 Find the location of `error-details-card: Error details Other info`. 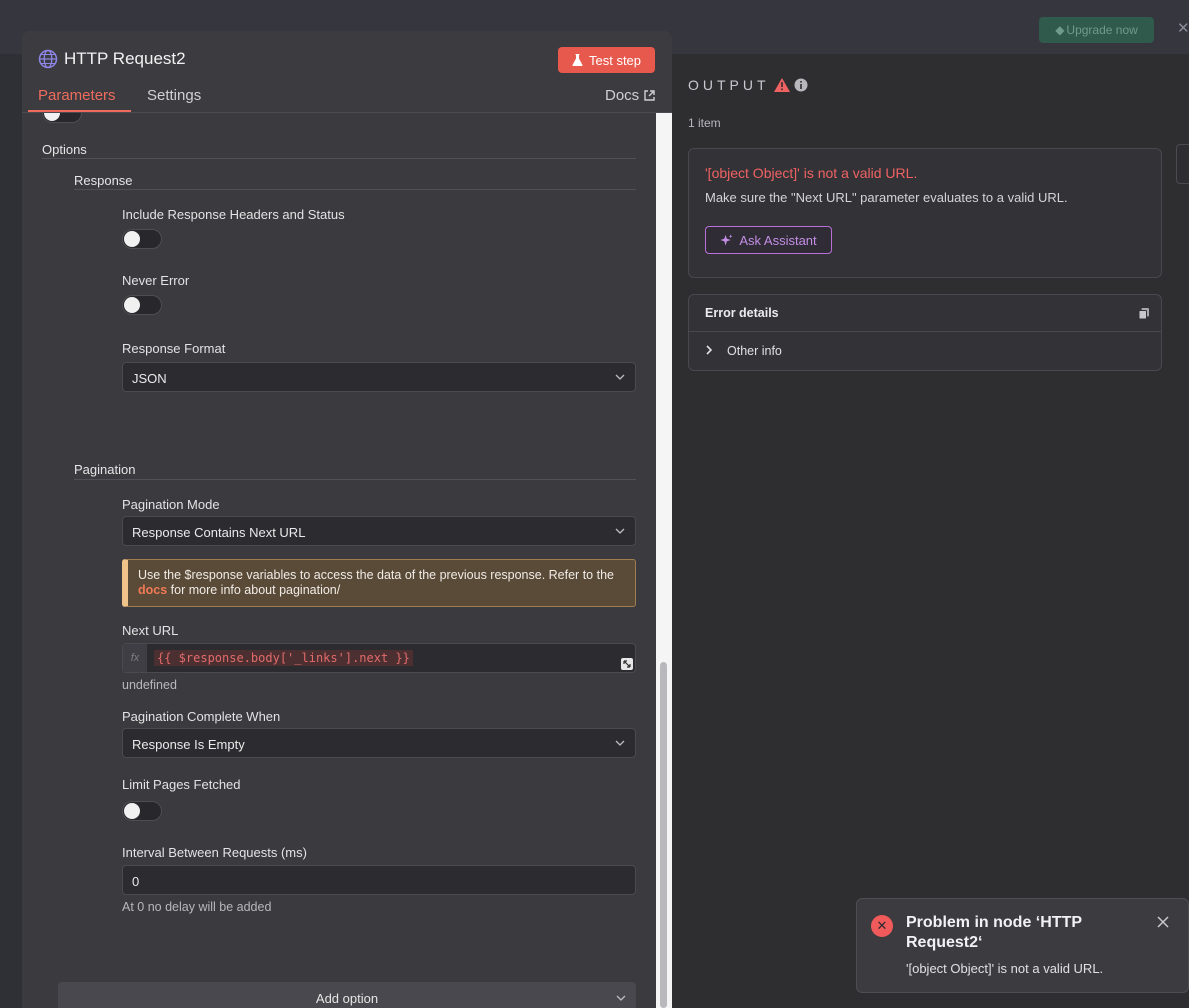

error-details-card: Error details Other info is located at coordinates (925, 332).